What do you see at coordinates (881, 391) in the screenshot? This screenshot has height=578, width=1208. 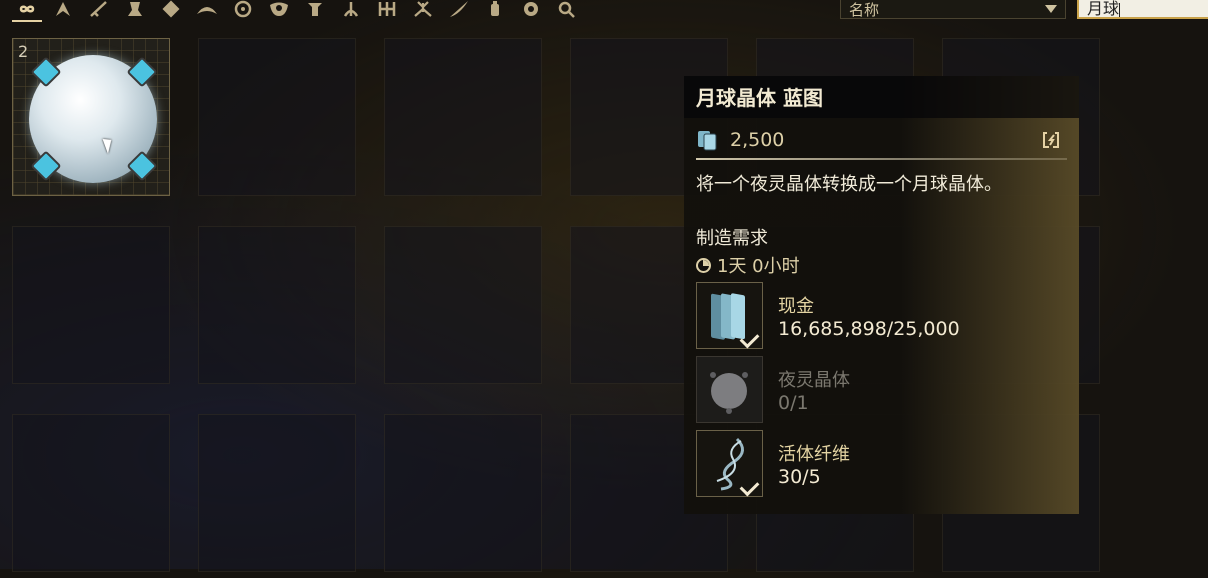 I see `requirement-row: 夜灵晶体 0/1` at bounding box center [881, 391].